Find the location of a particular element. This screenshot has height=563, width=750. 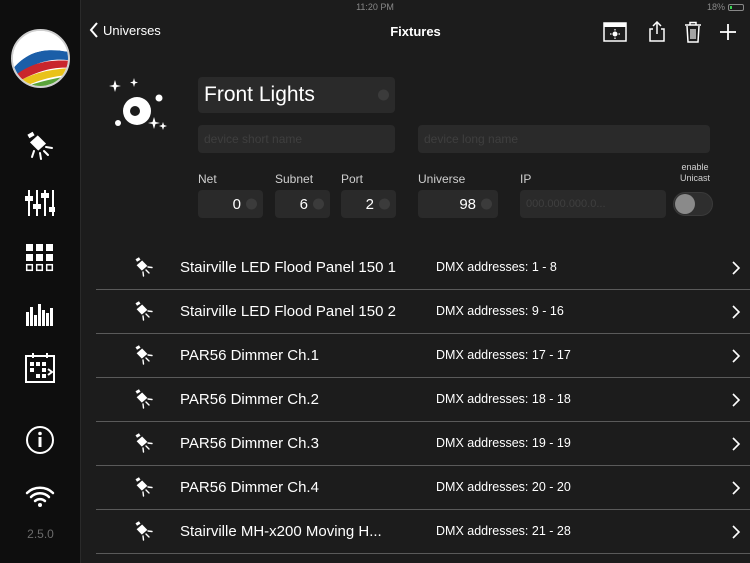

sidebar: 2.5.0 is located at coordinates (40, 281).